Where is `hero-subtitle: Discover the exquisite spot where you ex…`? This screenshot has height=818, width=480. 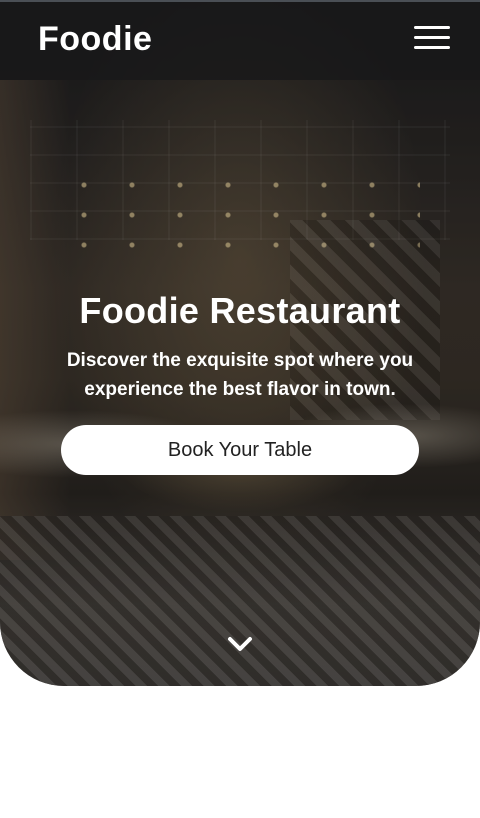
hero-subtitle: Discover the exquisite spot where you ex… is located at coordinates (240, 375).